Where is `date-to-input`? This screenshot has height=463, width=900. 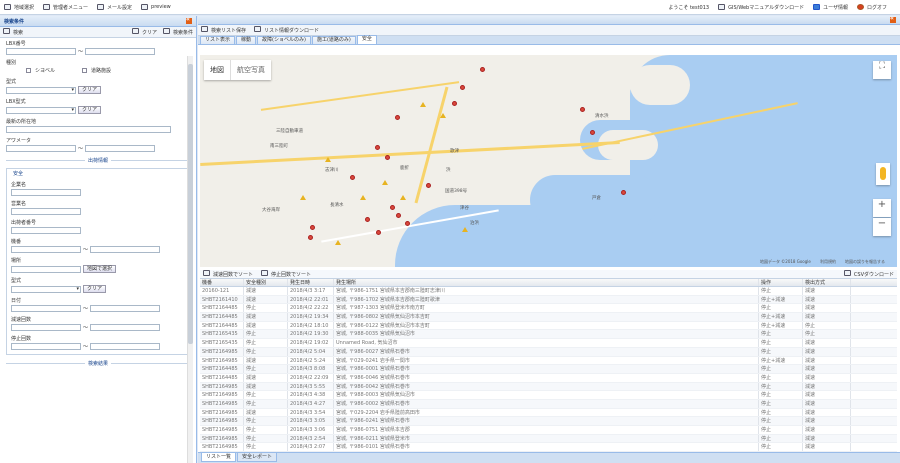 date-to-input is located at coordinates (125, 308).